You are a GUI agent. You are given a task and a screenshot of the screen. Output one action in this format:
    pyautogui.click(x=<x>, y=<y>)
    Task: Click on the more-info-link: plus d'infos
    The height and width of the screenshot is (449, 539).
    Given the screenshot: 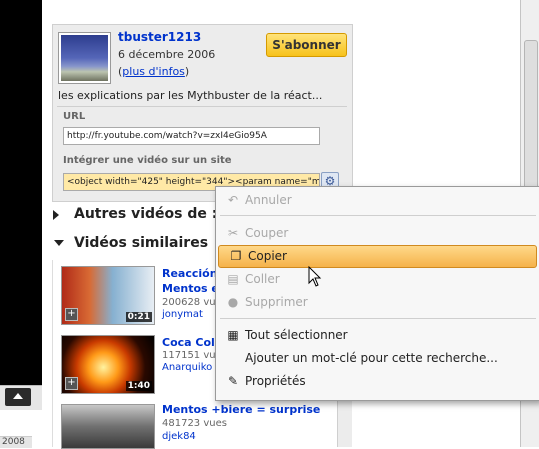 What is the action you would take?
    pyautogui.click(x=153, y=71)
    